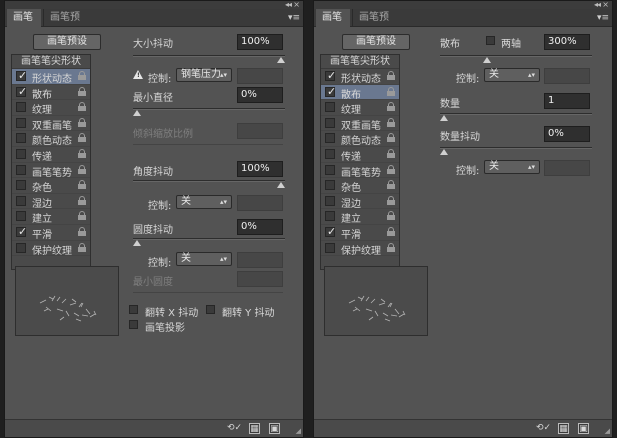  What do you see at coordinates (360, 139) in the screenshot?
I see `option-item: 颜色动态` at bounding box center [360, 139].